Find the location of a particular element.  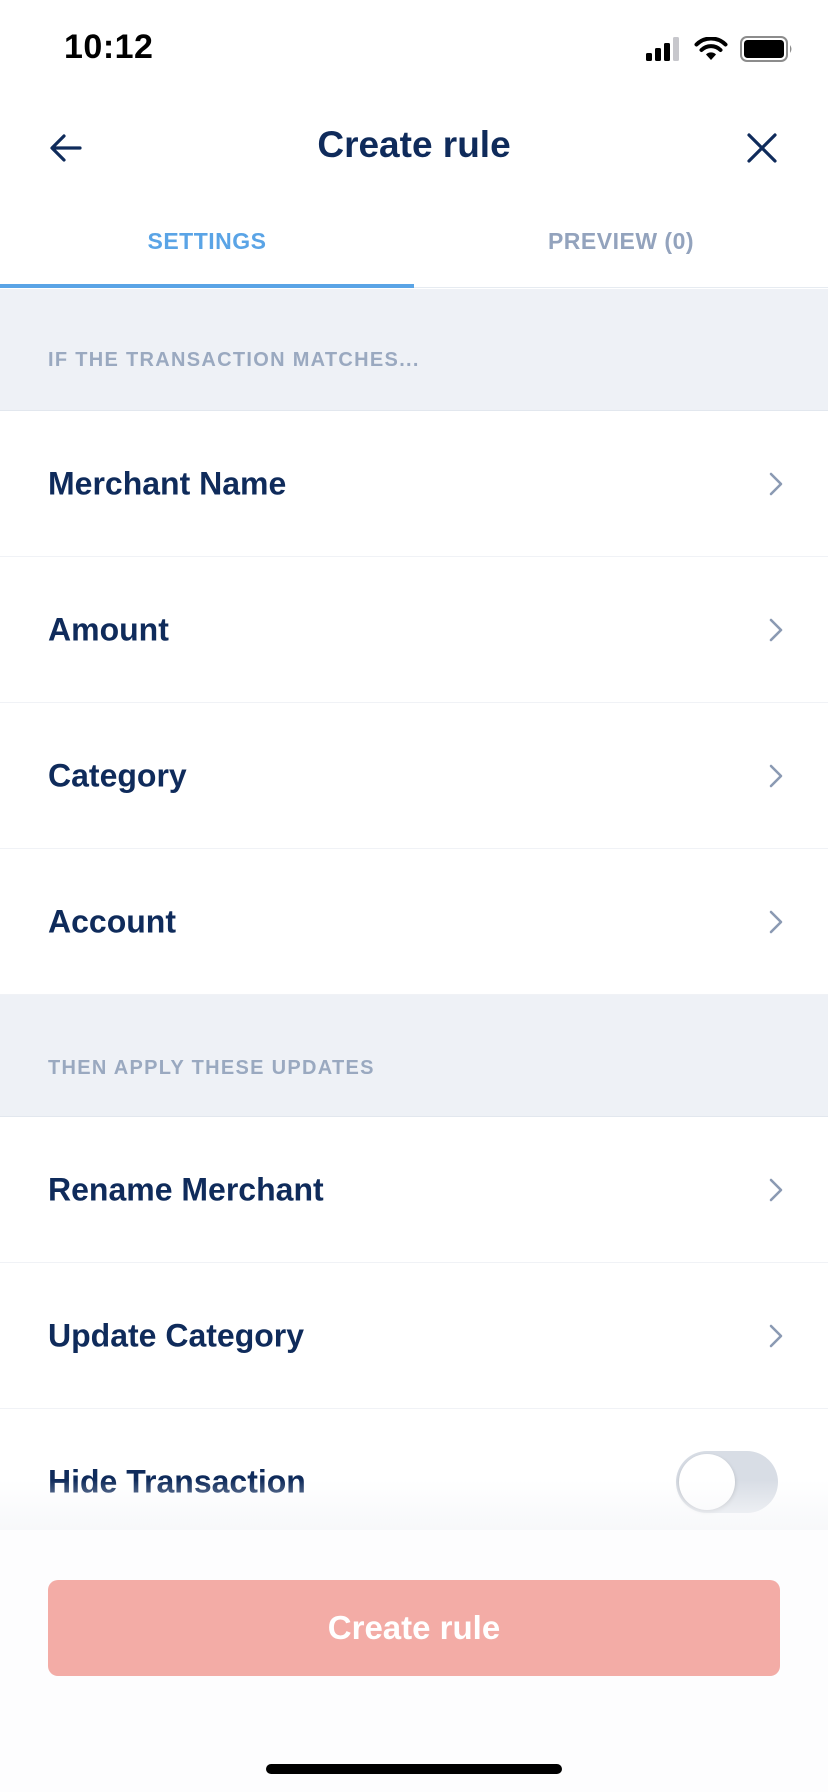

tab-settings: SETTINGS is located at coordinates (207, 246).